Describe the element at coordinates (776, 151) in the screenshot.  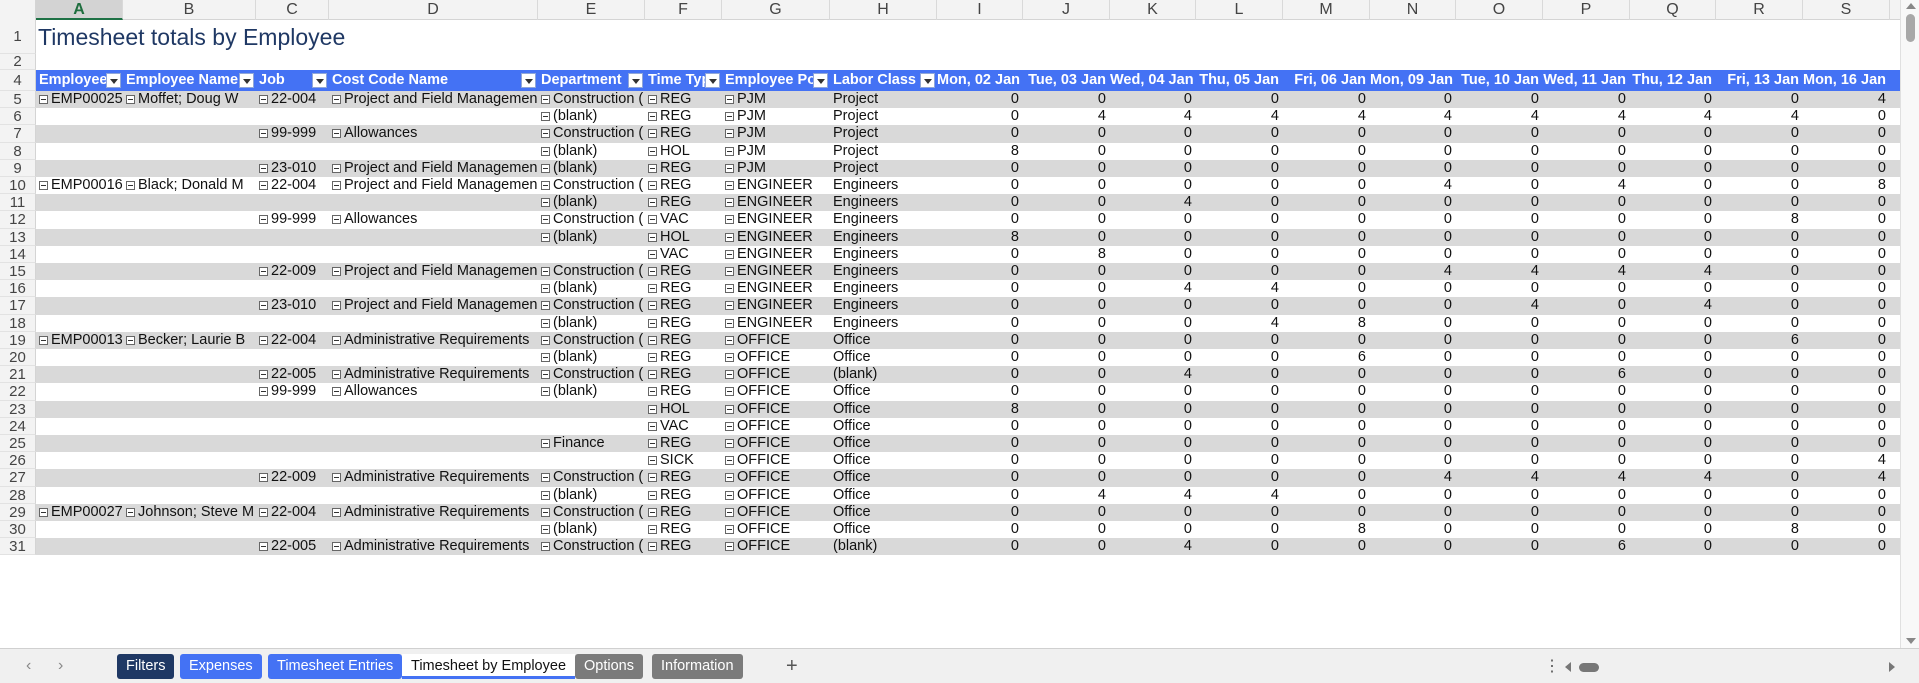
I see `table-cell: PJM` at that location.